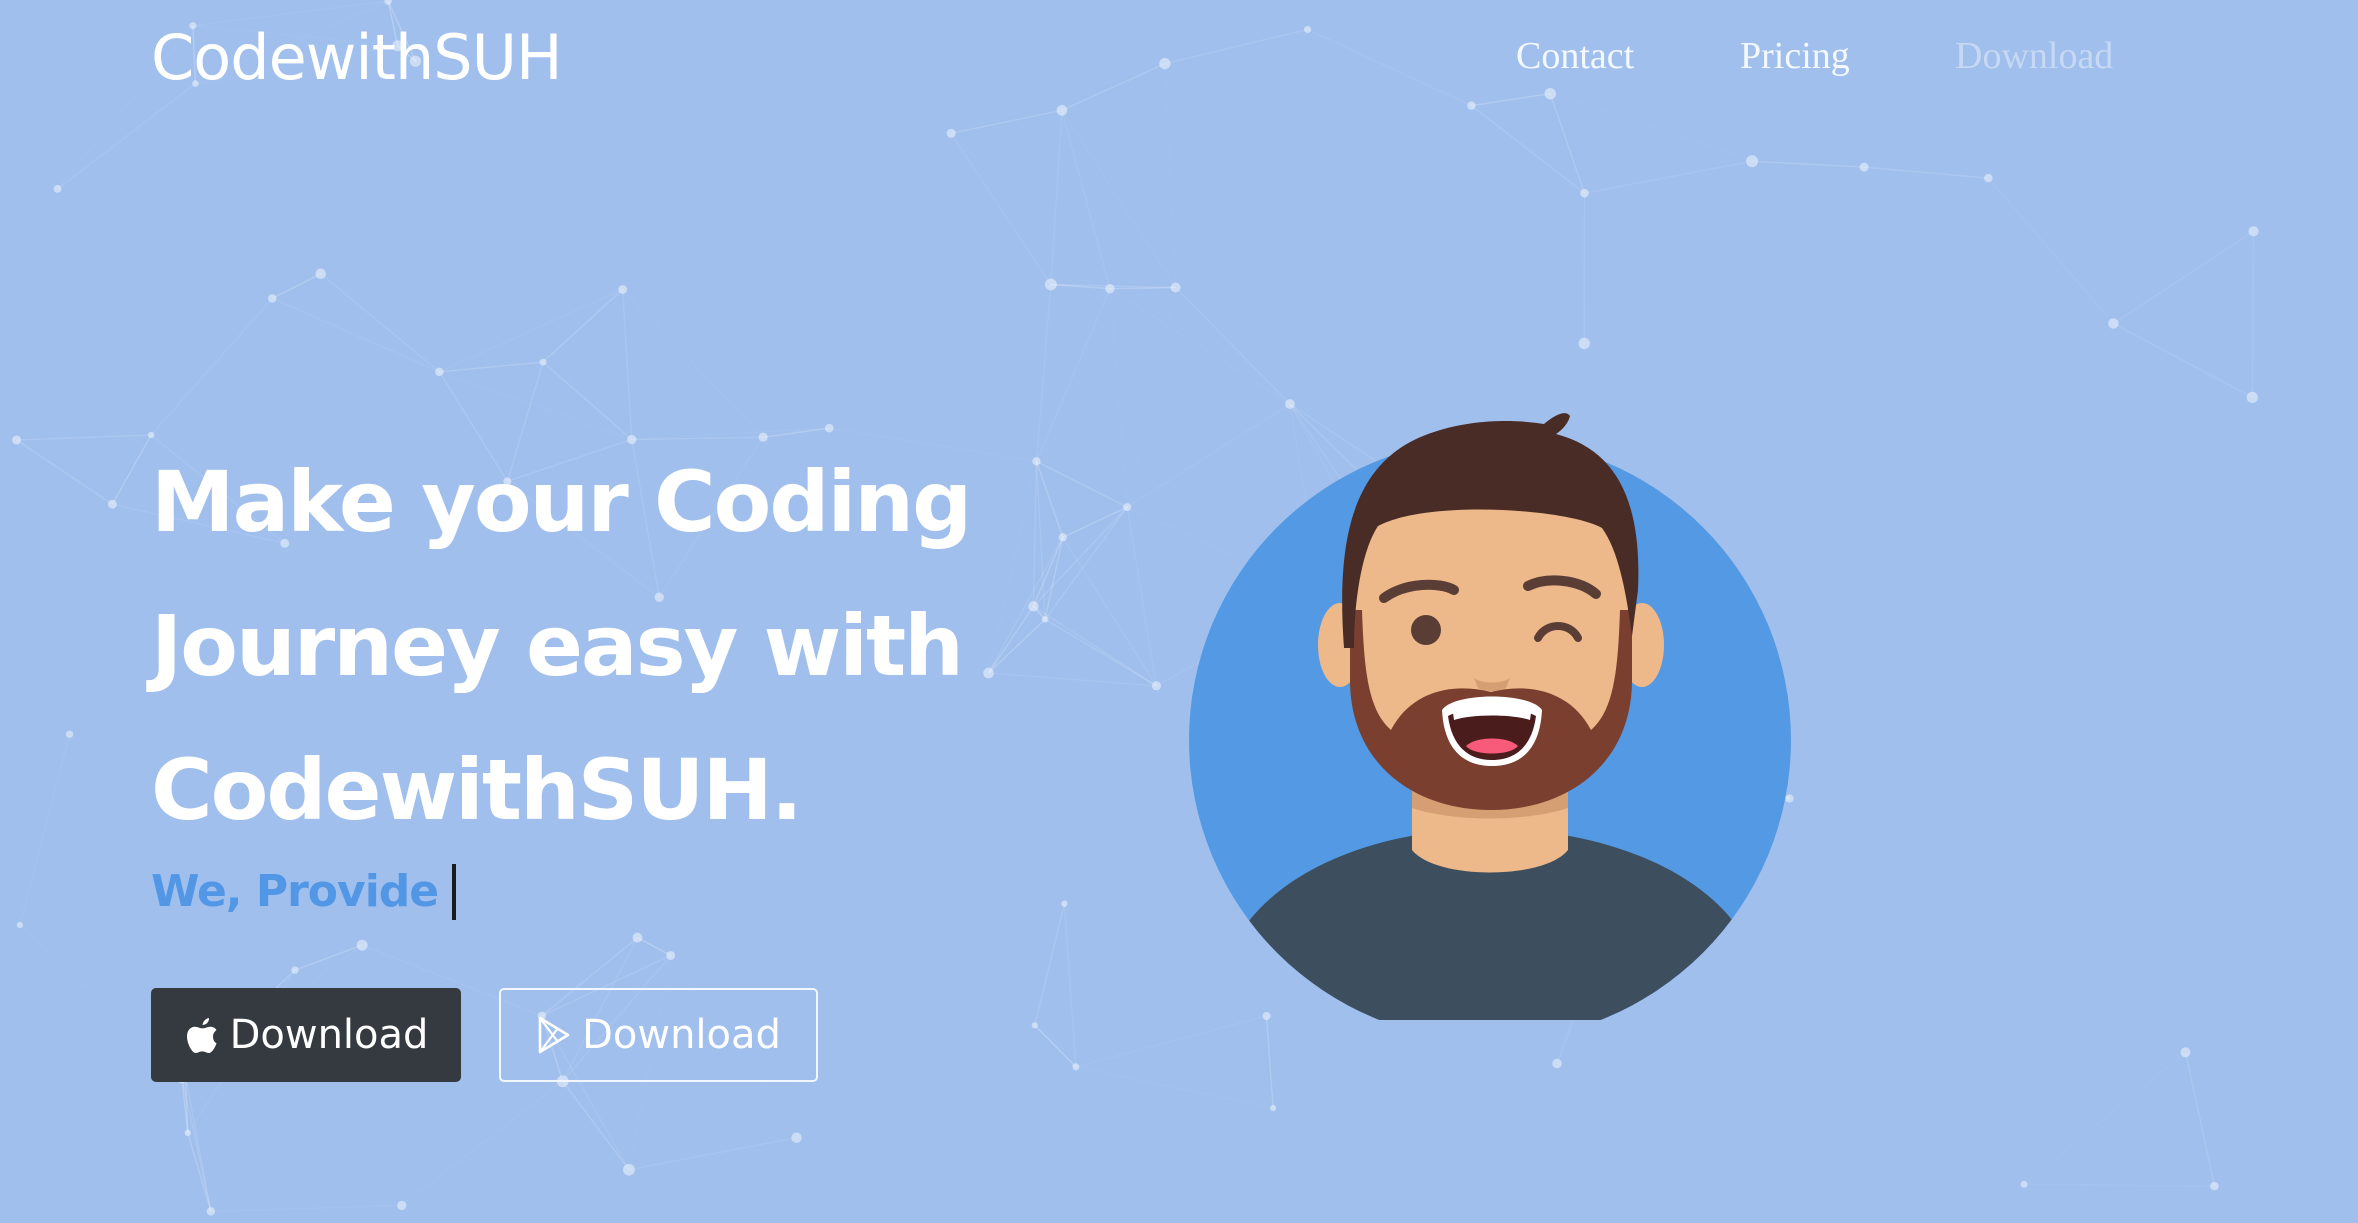 This screenshot has height=1223, width=2358. Describe the element at coordinates (357, 58) in the screenshot. I see `brand-logo: CodewithSUH` at that location.